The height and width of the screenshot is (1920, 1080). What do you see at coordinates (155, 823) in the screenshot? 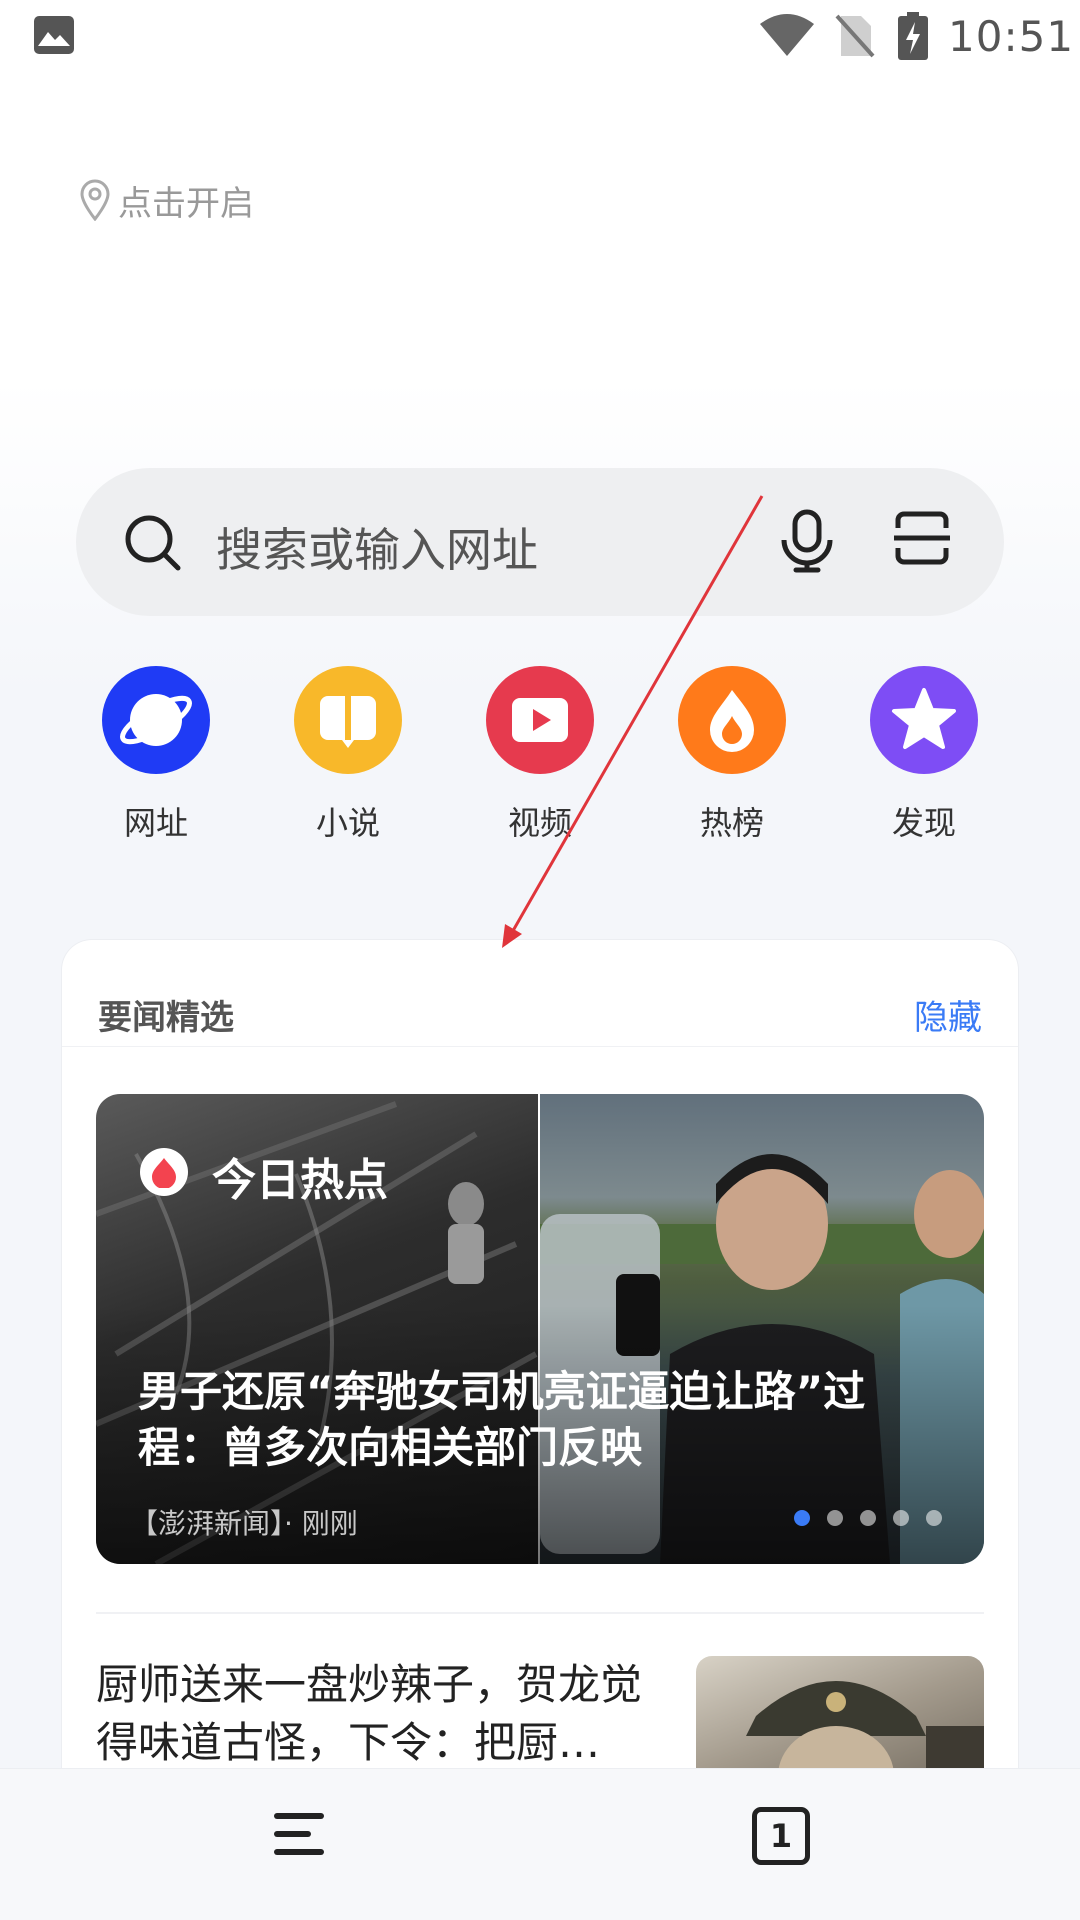
I see `shortcut-label: 网址` at bounding box center [155, 823].